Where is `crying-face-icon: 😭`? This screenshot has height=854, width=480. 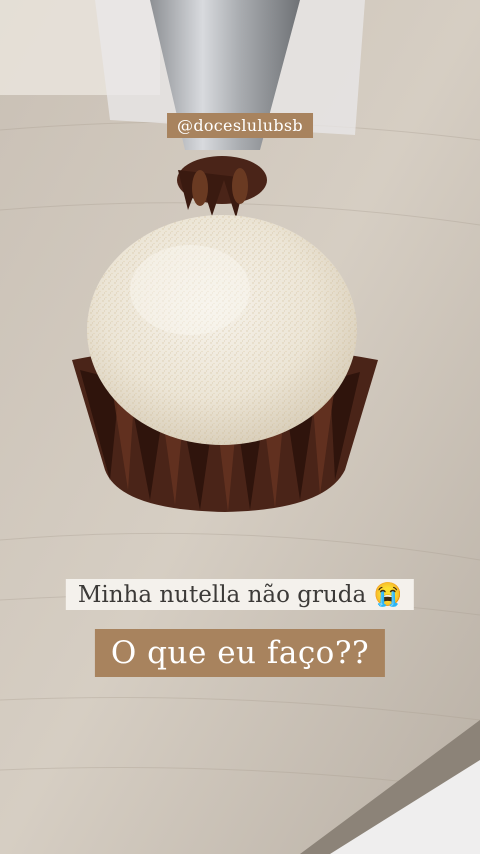 crying-face-icon: 😭 is located at coordinates (388, 595).